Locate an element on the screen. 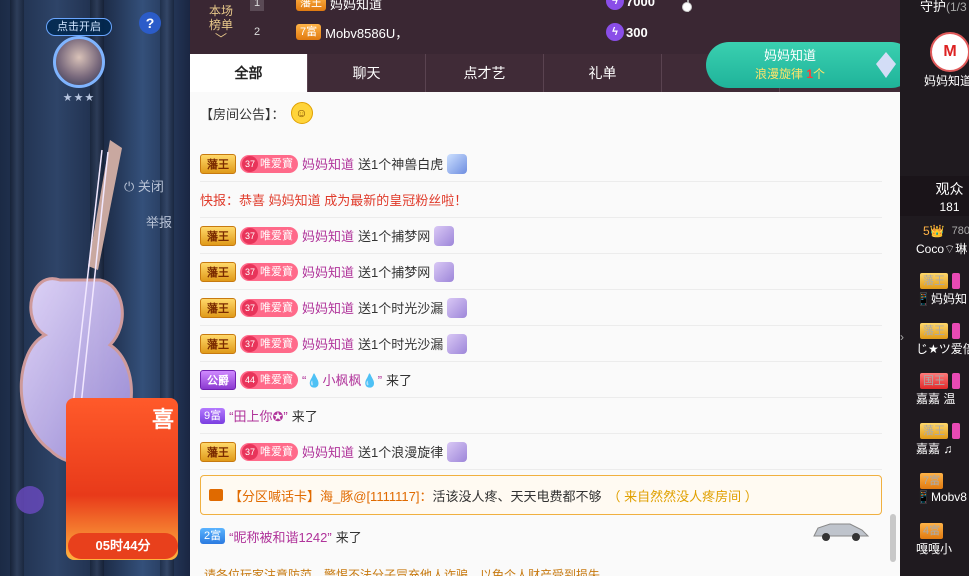  megaphone-icon is located at coordinates (216, 495).